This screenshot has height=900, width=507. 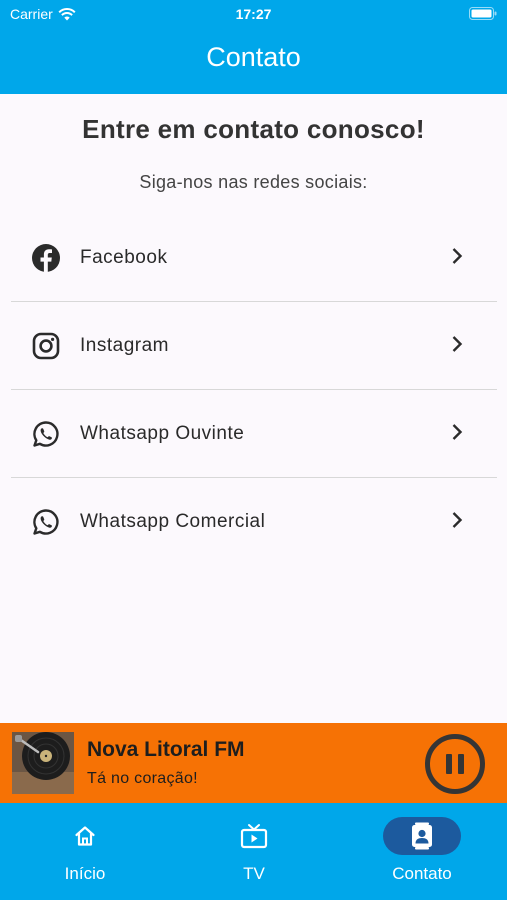 What do you see at coordinates (254, 873) in the screenshot?
I see `nav-label-tv: TV` at bounding box center [254, 873].